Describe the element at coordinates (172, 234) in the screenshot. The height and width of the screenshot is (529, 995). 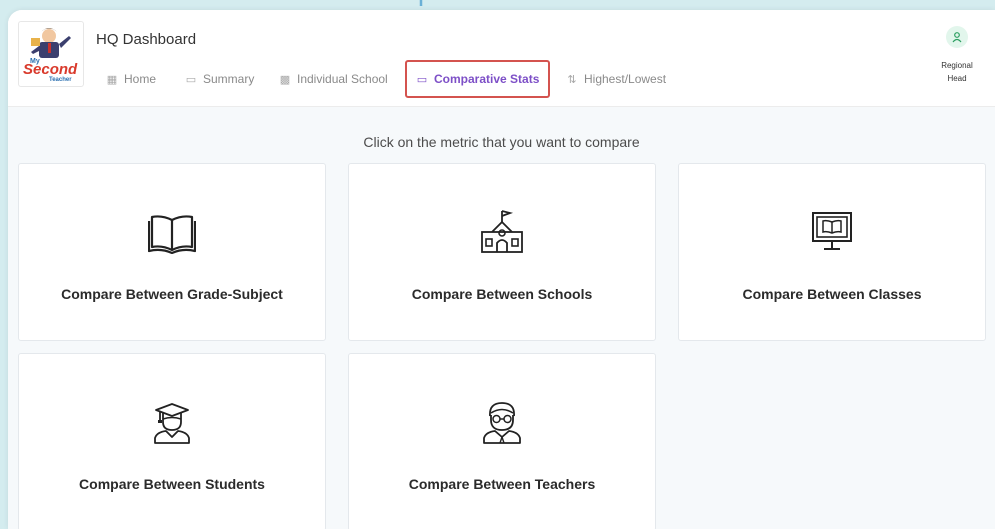
I see `book-icon` at that location.